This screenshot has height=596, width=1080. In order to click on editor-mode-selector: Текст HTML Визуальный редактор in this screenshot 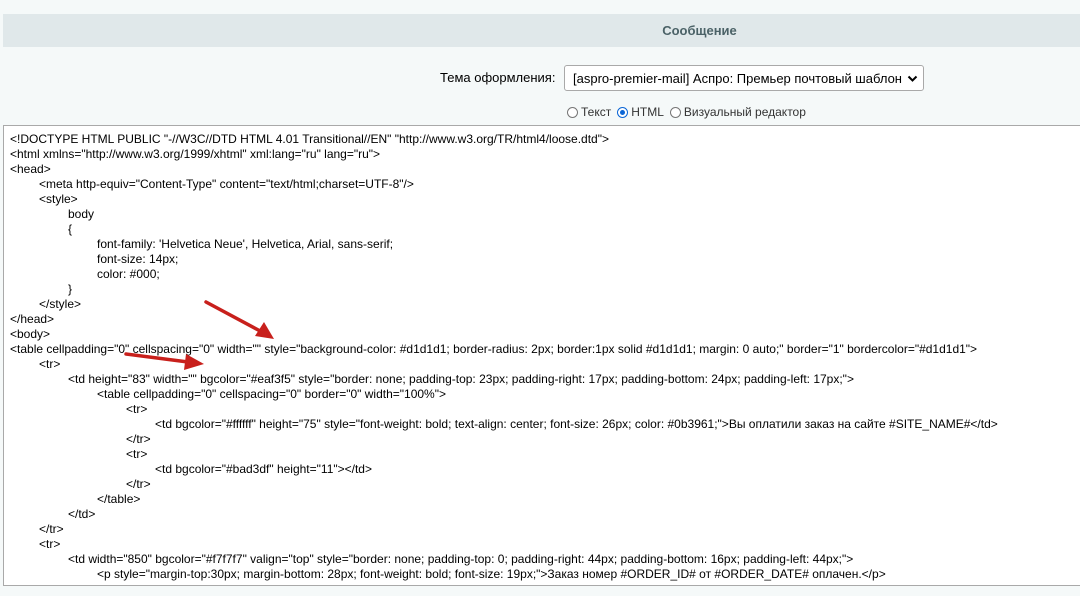, I will do `click(689, 112)`.